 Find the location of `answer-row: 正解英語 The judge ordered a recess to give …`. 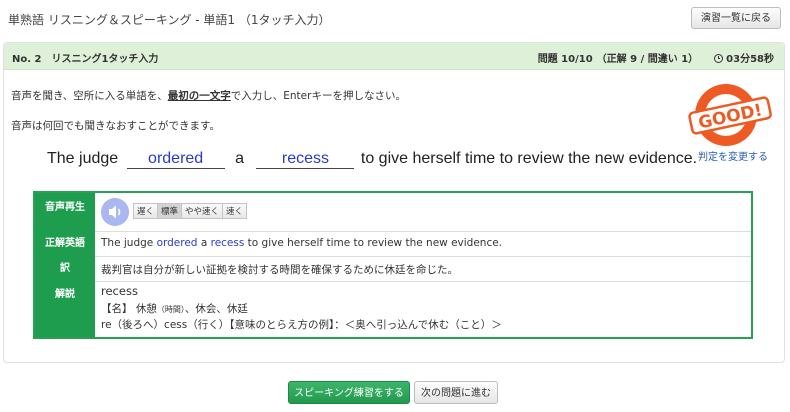

answer-row: 正解英語 The judge ordered a recess to give … is located at coordinates (393, 244).